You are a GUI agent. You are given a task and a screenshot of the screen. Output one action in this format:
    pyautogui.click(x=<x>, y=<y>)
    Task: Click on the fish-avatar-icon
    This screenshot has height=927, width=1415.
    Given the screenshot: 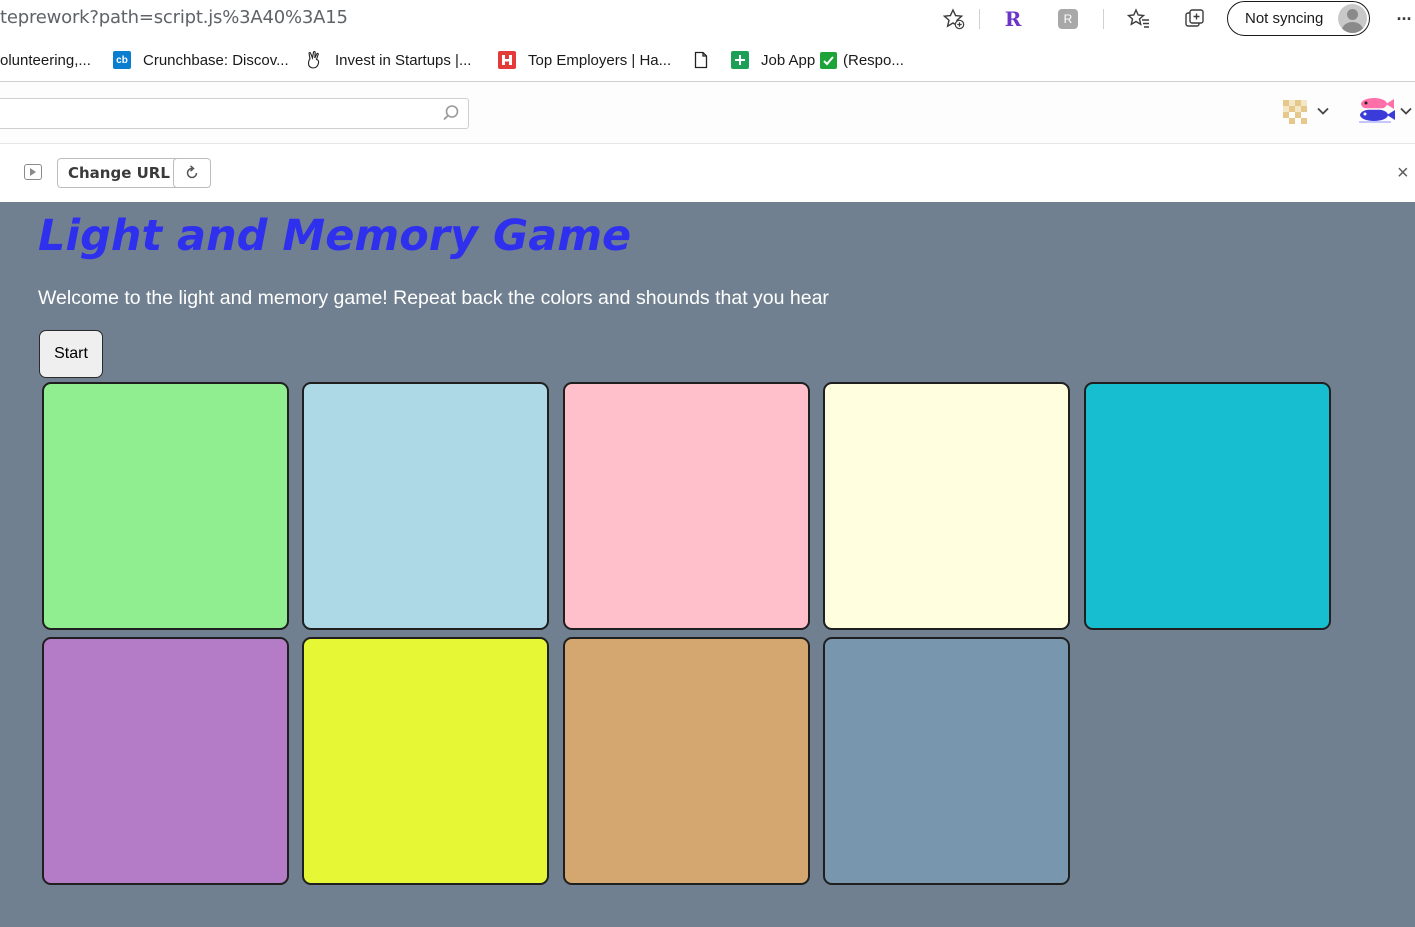 What is the action you would take?
    pyautogui.click(x=1375, y=112)
    